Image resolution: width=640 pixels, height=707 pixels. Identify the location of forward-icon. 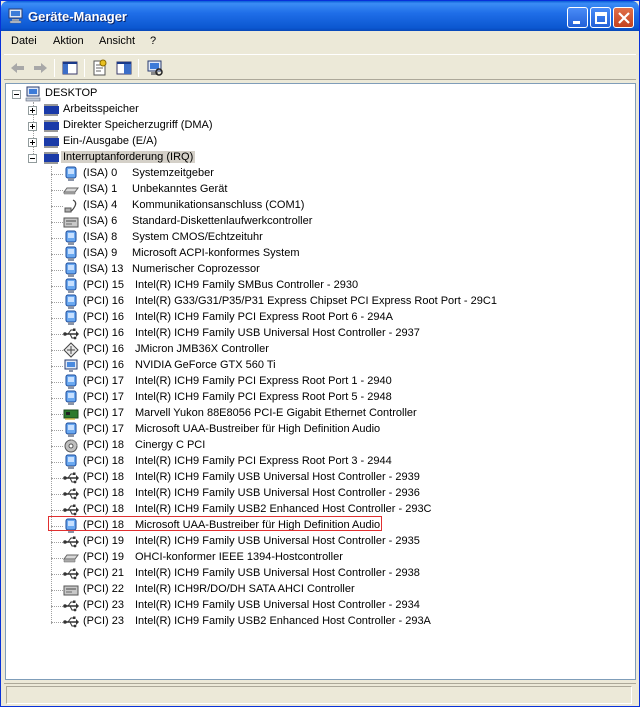
(40, 68).